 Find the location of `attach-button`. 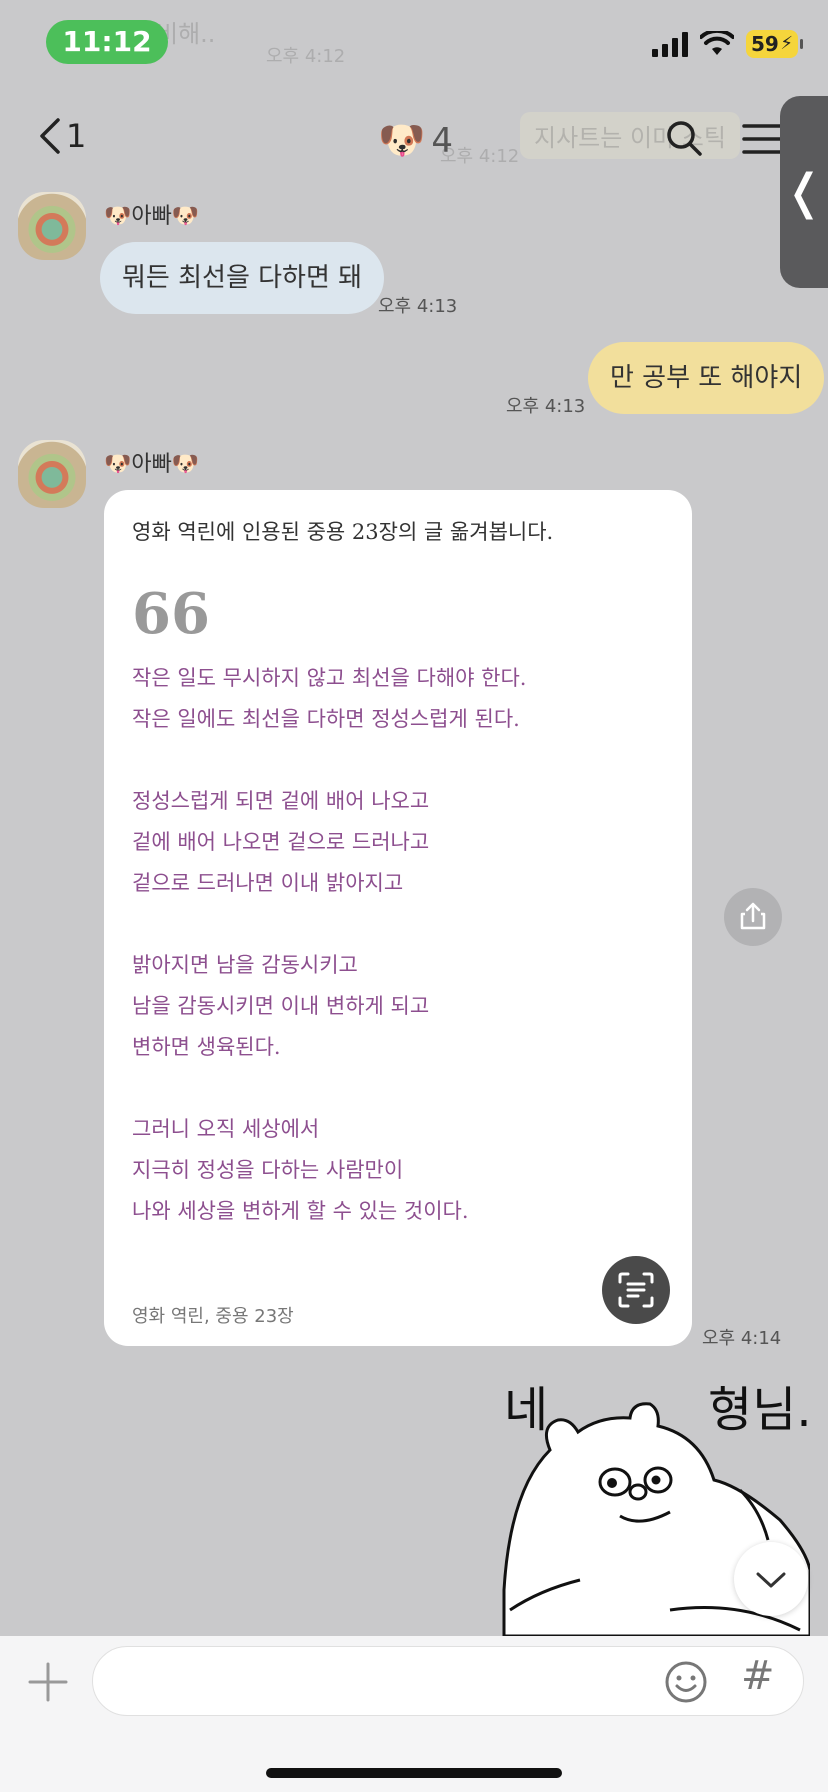

attach-button is located at coordinates (48, 1684).